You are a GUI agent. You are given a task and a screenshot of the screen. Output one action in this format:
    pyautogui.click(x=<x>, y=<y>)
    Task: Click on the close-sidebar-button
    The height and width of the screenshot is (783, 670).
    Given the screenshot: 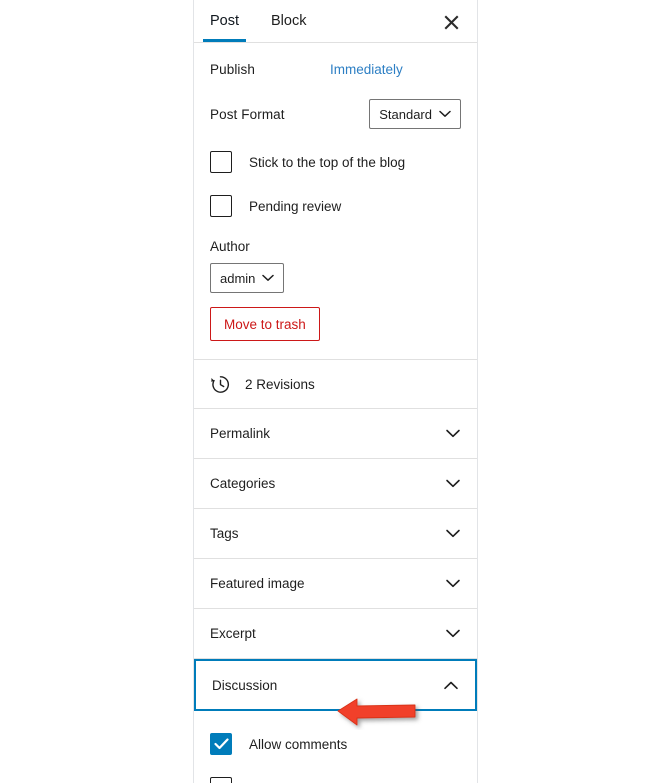 What is the action you would take?
    pyautogui.click(x=451, y=22)
    